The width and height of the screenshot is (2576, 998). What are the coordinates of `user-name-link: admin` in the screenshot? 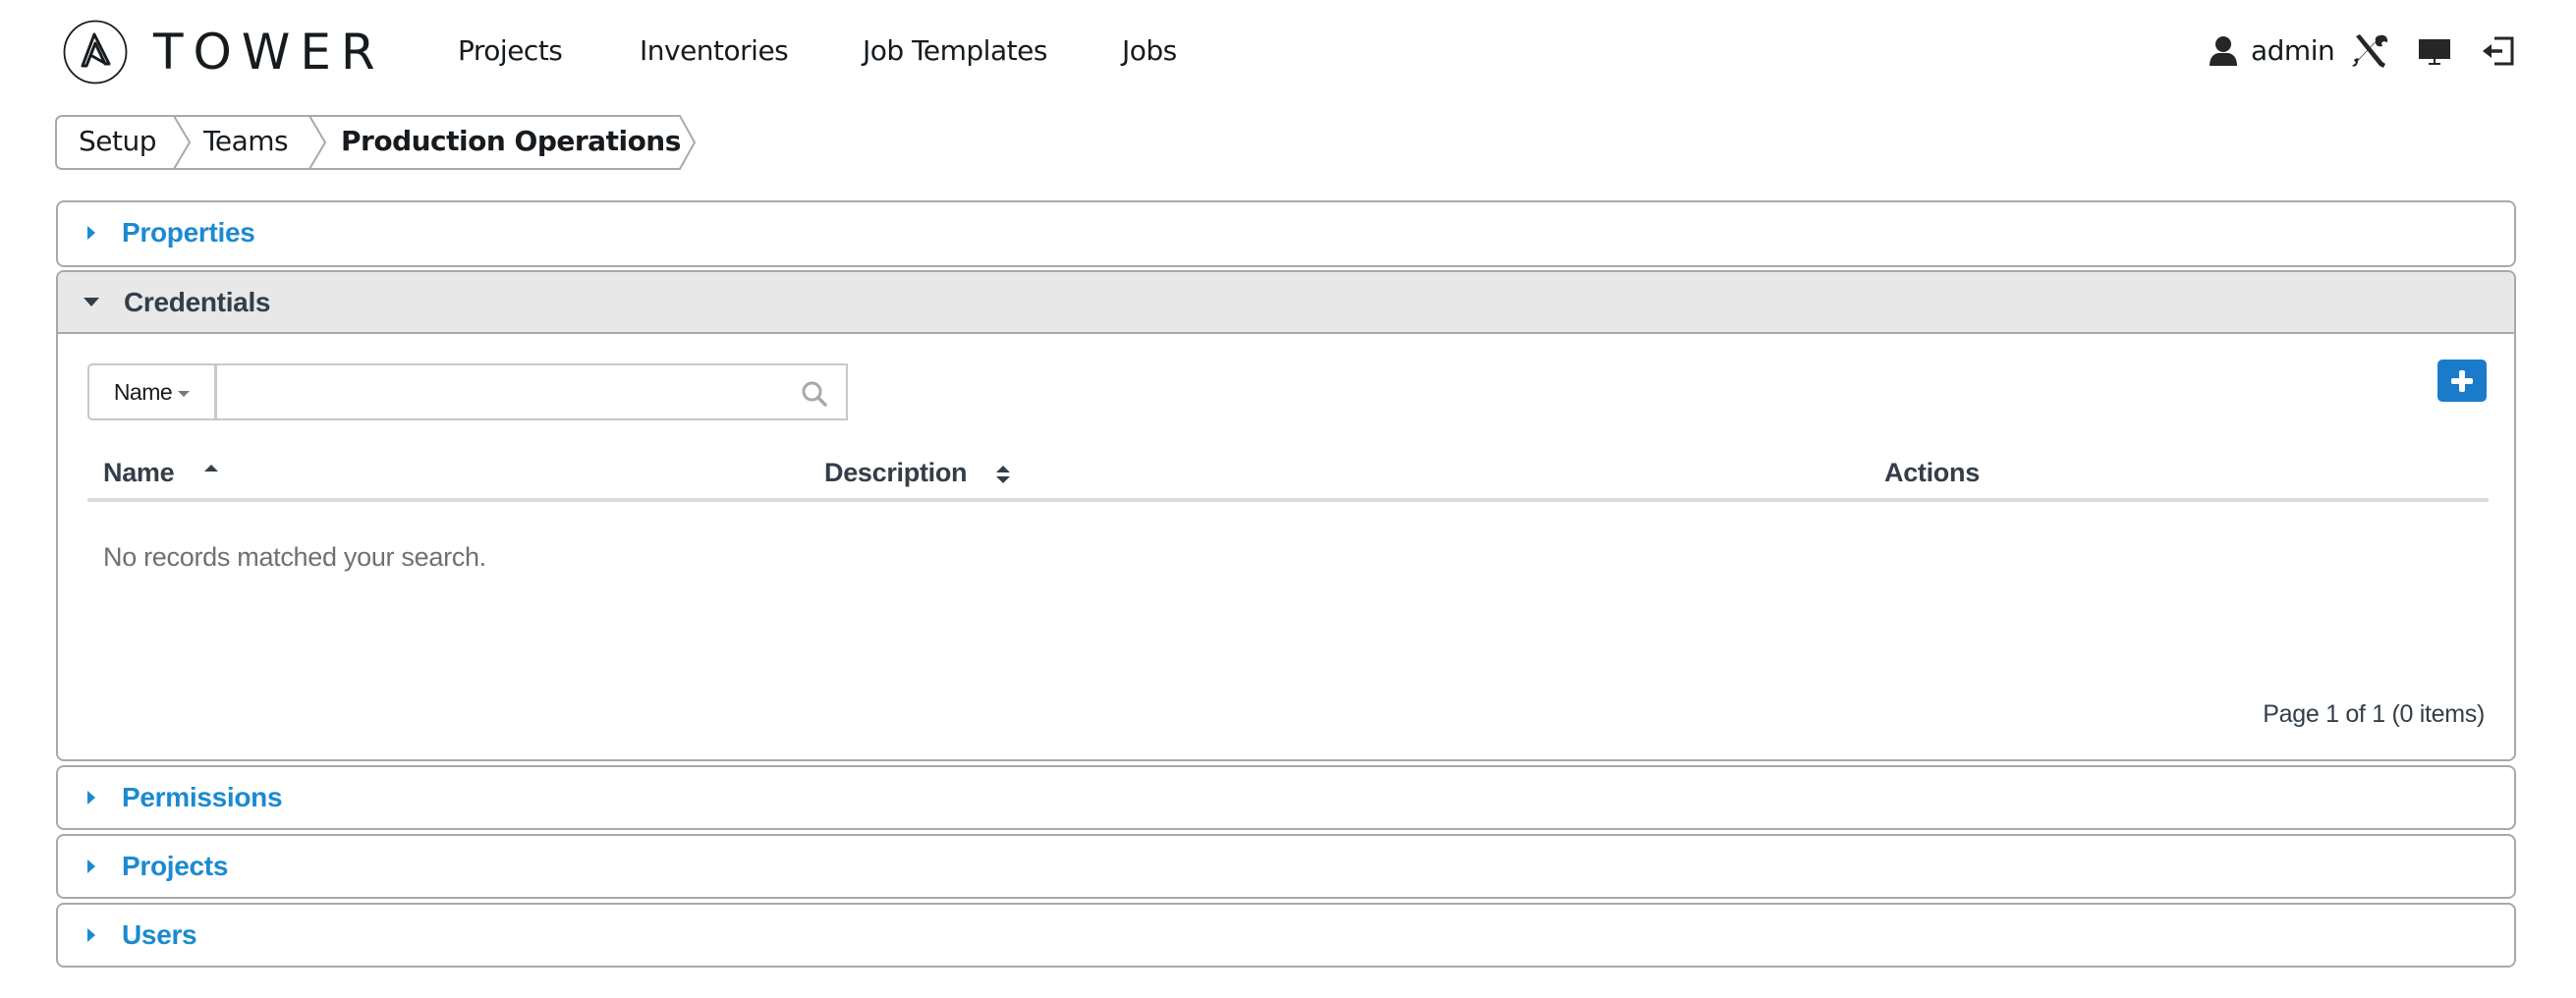 It's located at (2293, 51).